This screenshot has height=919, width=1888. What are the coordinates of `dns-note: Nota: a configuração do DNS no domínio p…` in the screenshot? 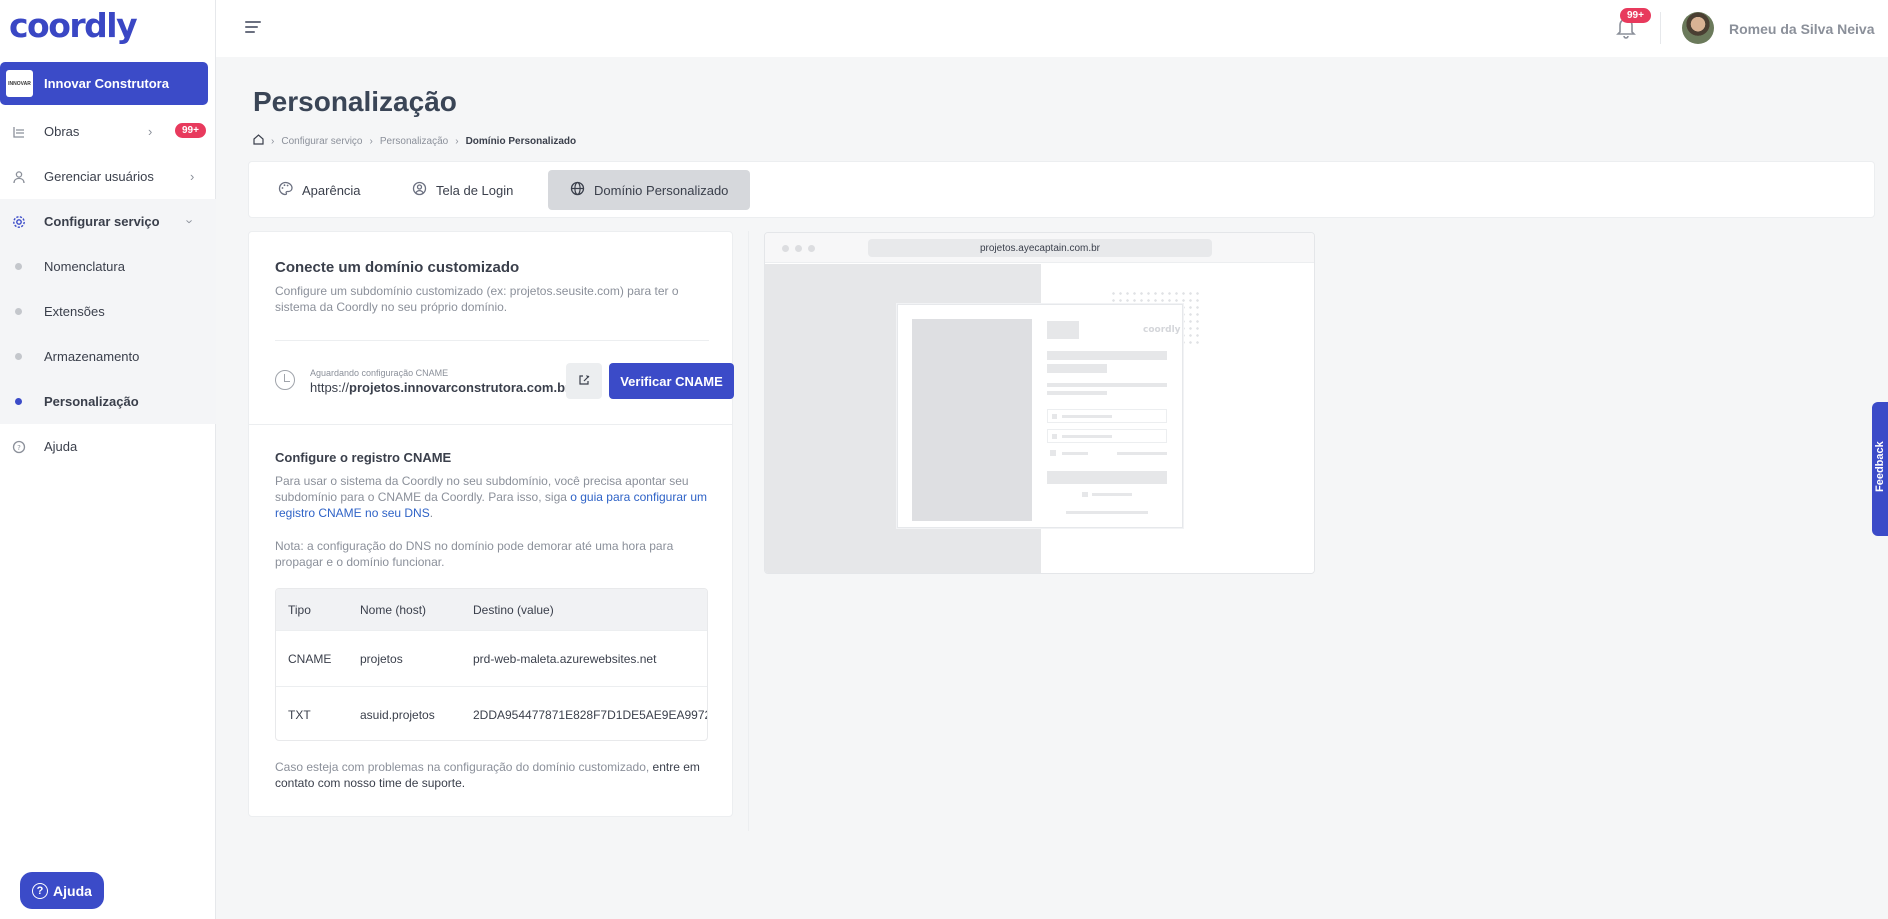 It's located at (474, 554).